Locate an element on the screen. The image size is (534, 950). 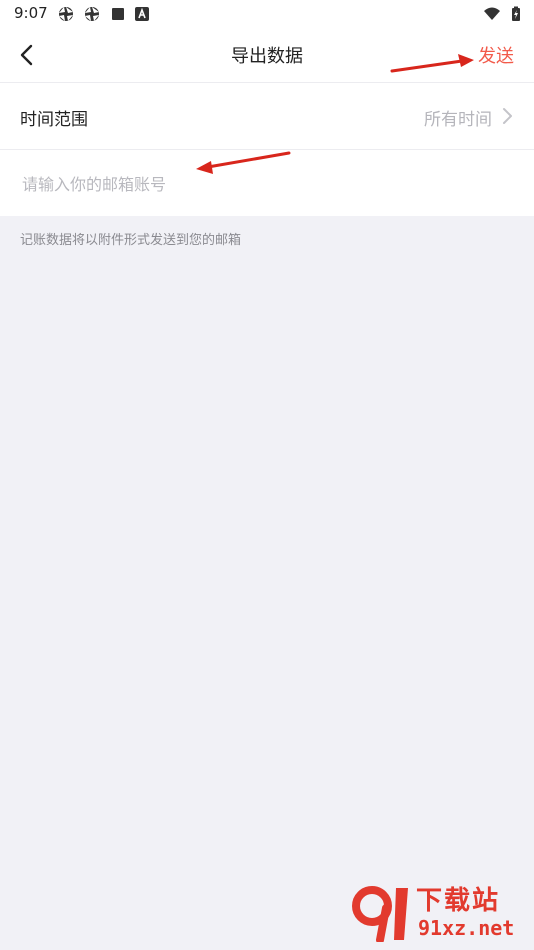
send-button: 发送 is located at coordinates (496, 55).